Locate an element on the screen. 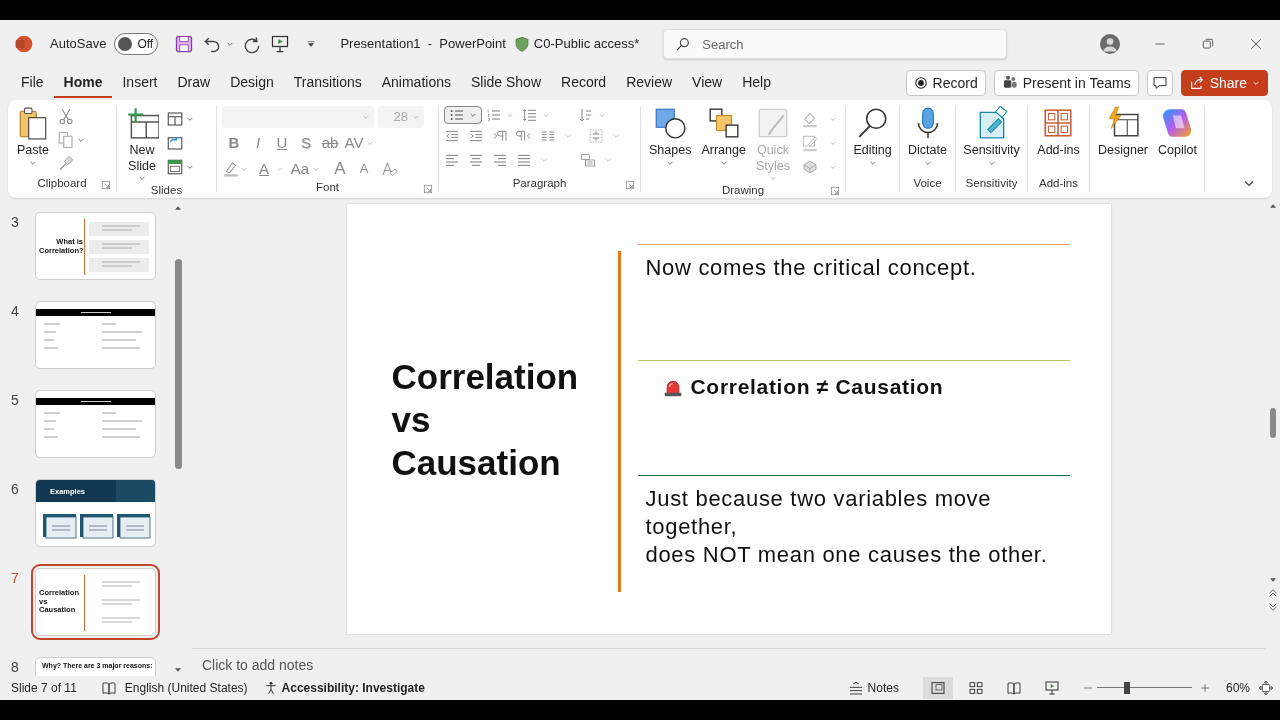 The height and width of the screenshot is (720, 1280). editing-button: Editing is located at coordinates (872, 141).